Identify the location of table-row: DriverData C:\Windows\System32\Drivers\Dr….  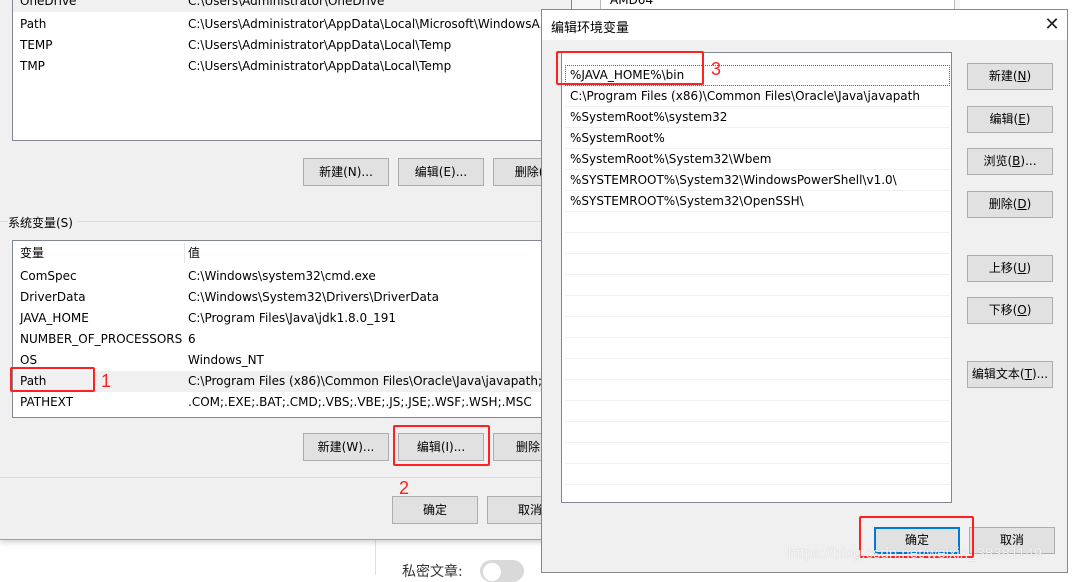
(292, 297).